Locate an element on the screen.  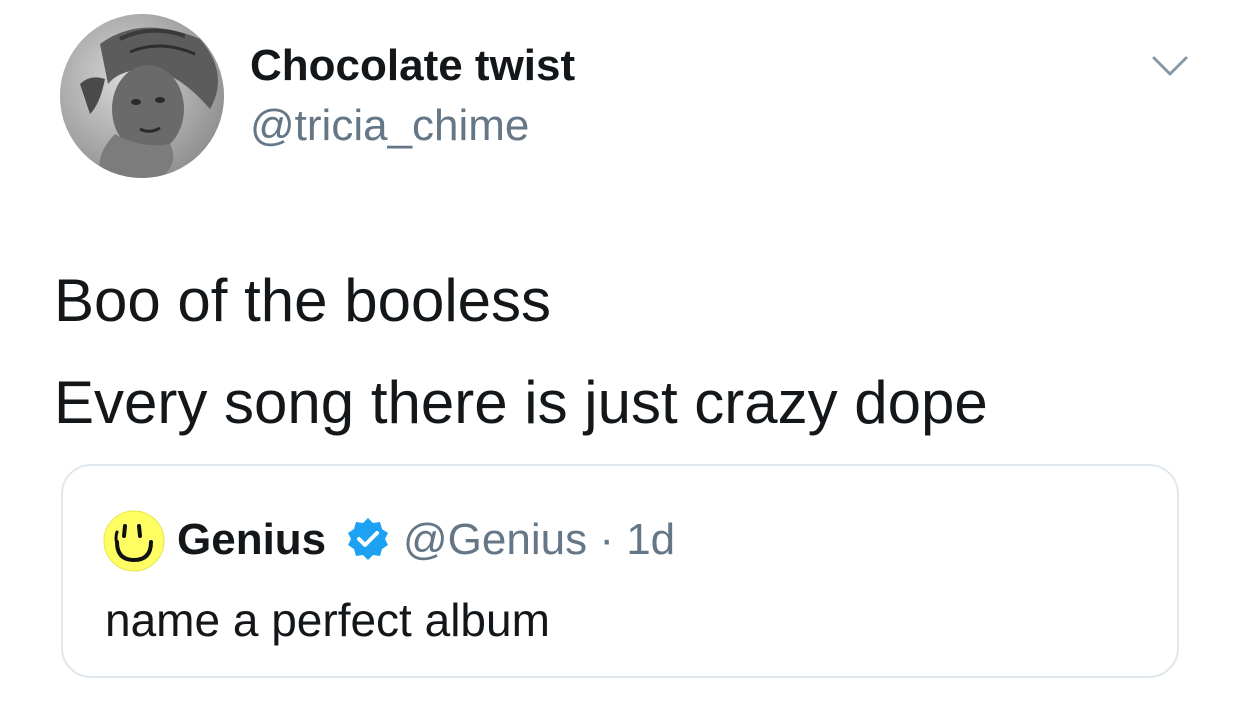
user-avatar-icon is located at coordinates (142, 96).